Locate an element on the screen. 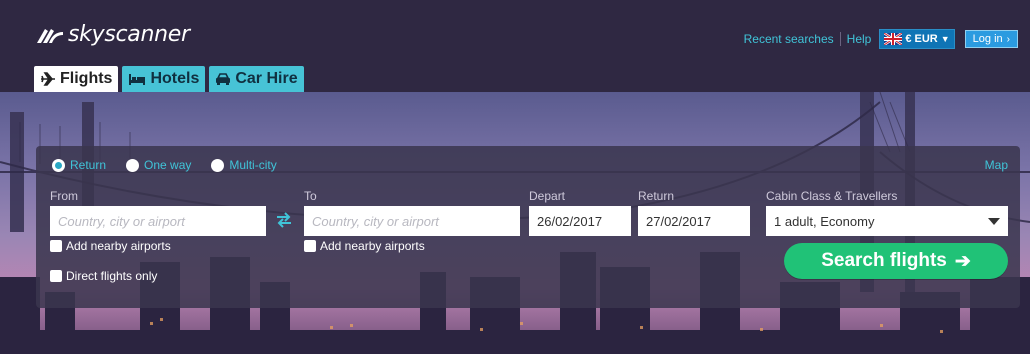  tab-hotels: Hotels is located at coordinates (164, 79).